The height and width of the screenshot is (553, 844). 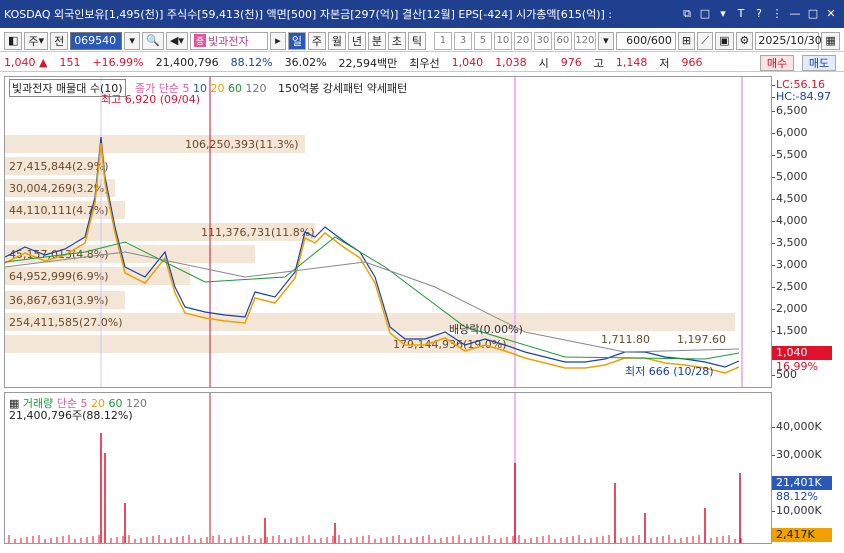 What do you see at coordinates (543, 63) in the screenshot?
I see `open-label: 시` at bounding box center [543, 63].